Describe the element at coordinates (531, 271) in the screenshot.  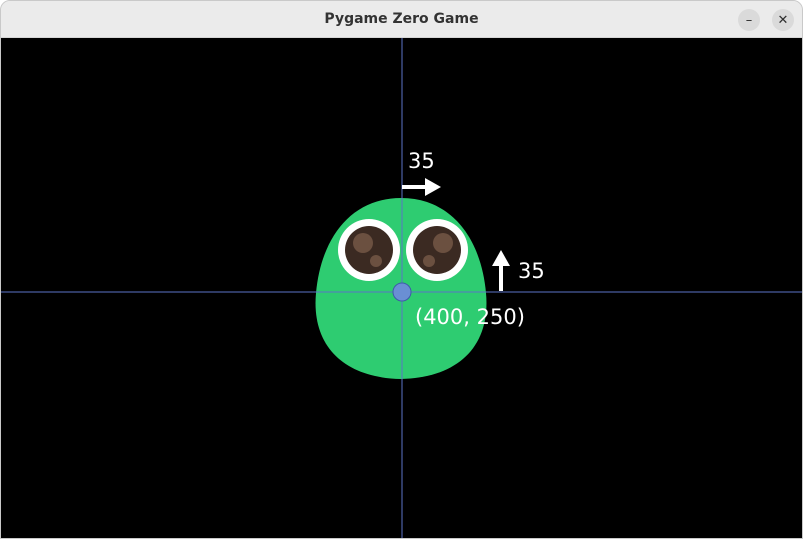
I see `y-offset-label: 35` at that location.